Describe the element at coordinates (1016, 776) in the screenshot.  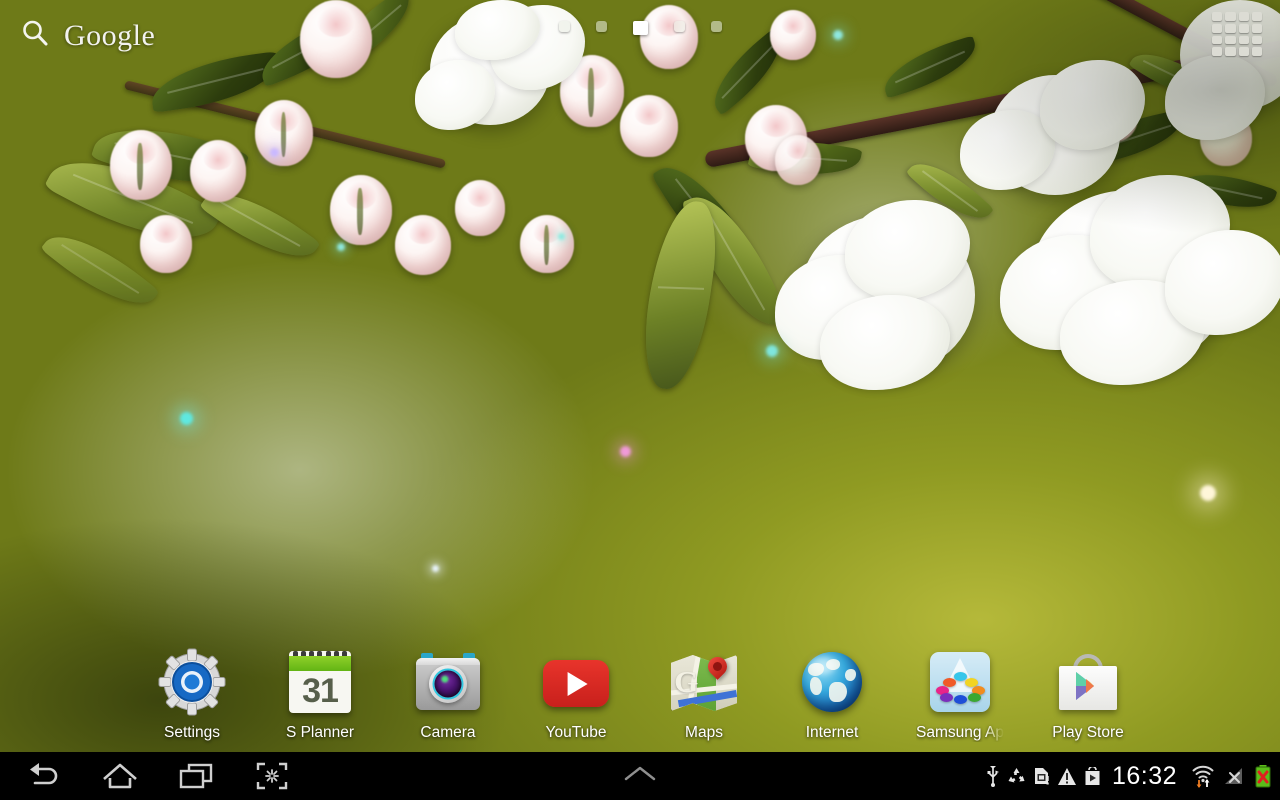
I see `recycle-icon` at that location.